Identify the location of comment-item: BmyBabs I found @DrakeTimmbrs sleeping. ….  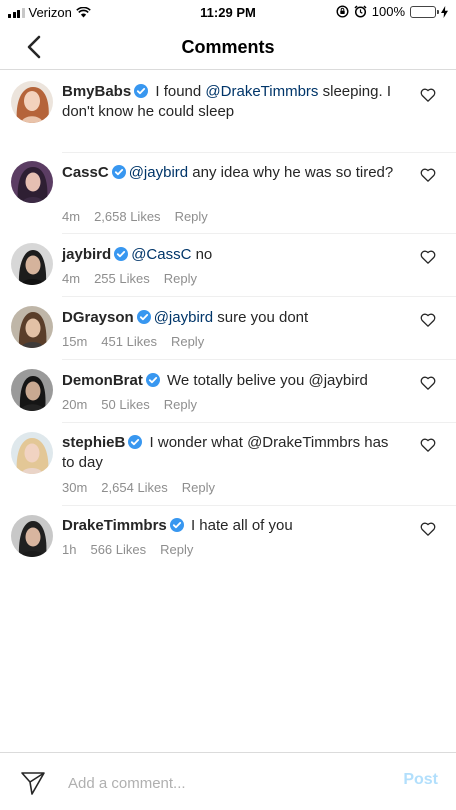
(228, 111).